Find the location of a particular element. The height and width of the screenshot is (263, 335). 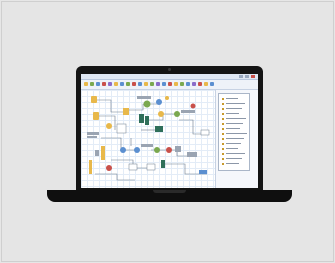

laptop-hinge-notch is located at coordinates (169, 191).